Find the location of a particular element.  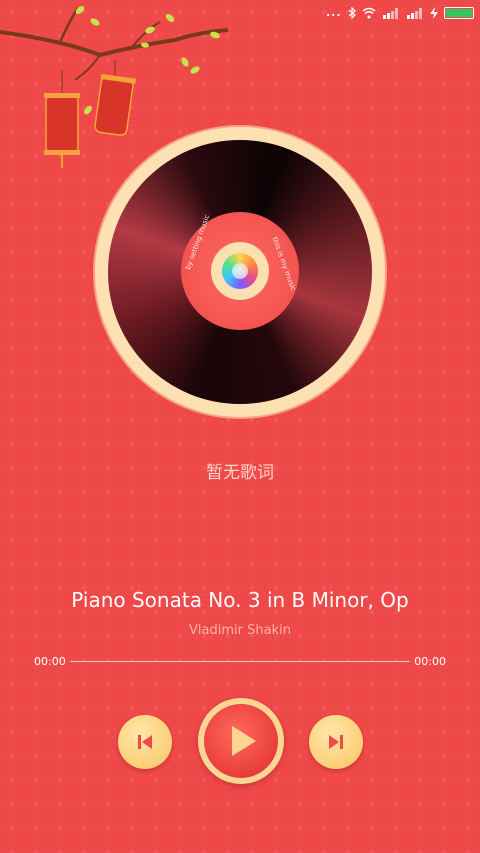

play-icon is located at coordinates (244, 741).